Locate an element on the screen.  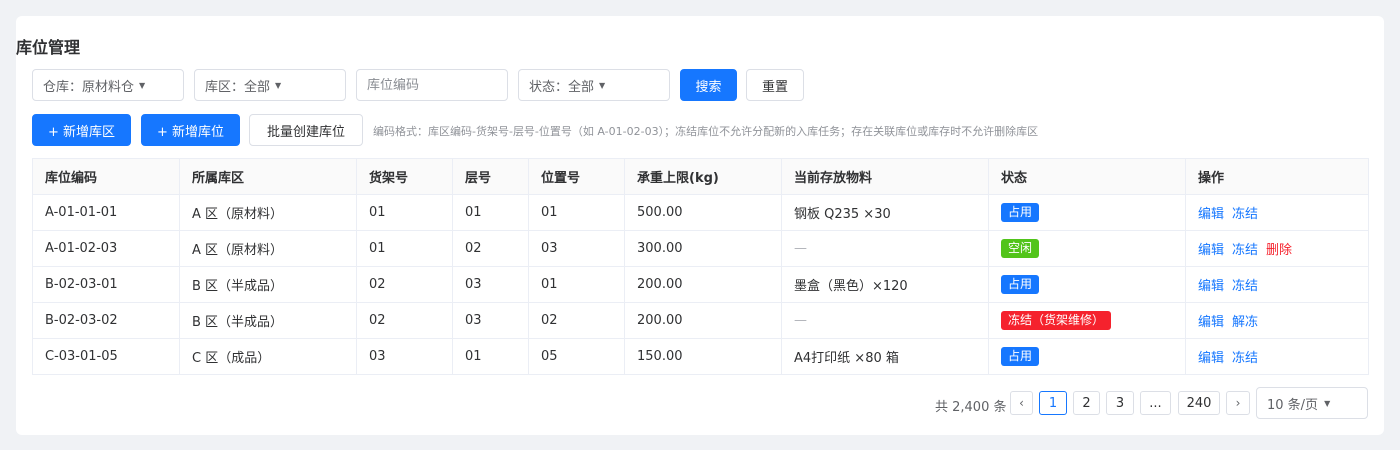
cell-material: 墨盒（黑色）×120 is located at coordinates (885, 284).